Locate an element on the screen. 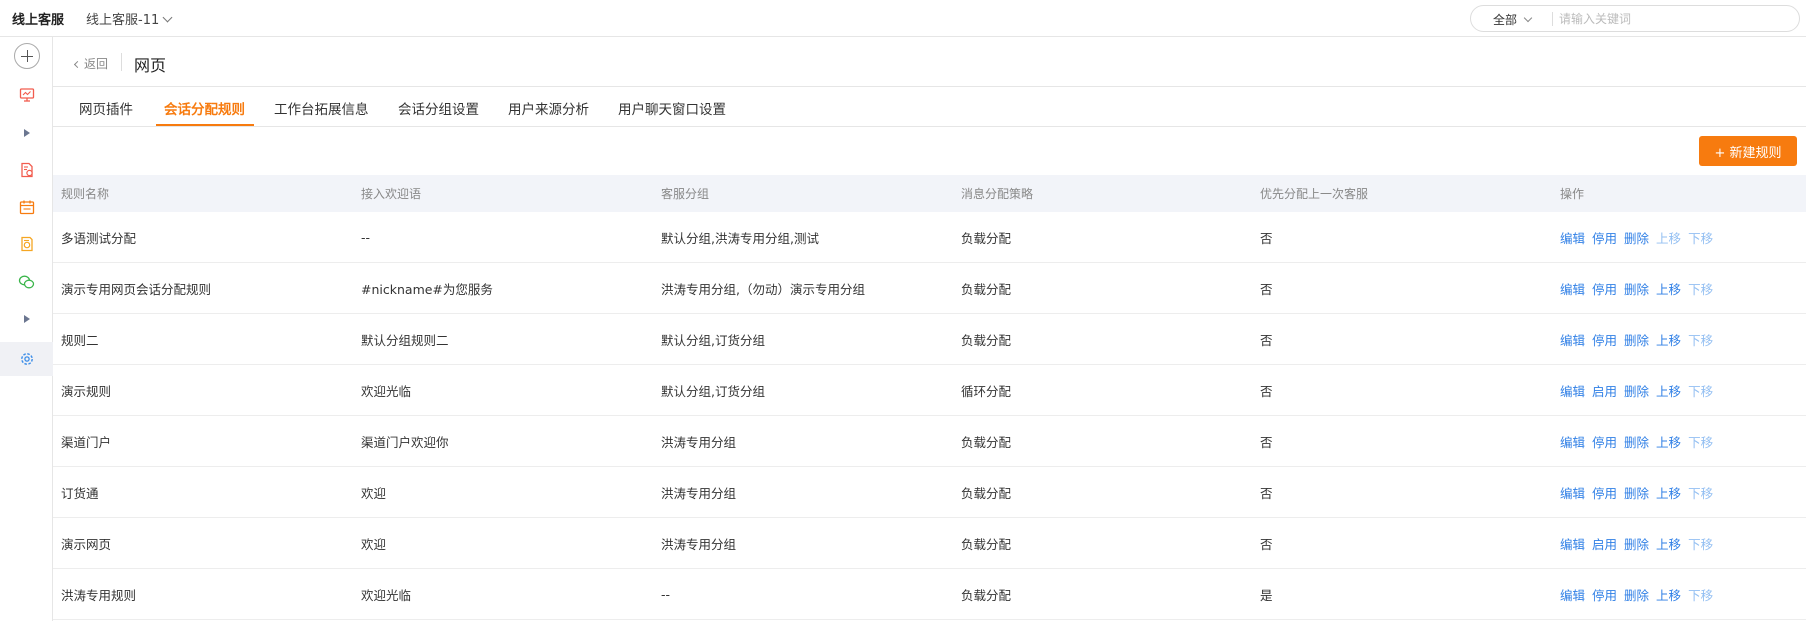  cell-service-group: 洪涛专用分组 is located at coordinates (699, 493).